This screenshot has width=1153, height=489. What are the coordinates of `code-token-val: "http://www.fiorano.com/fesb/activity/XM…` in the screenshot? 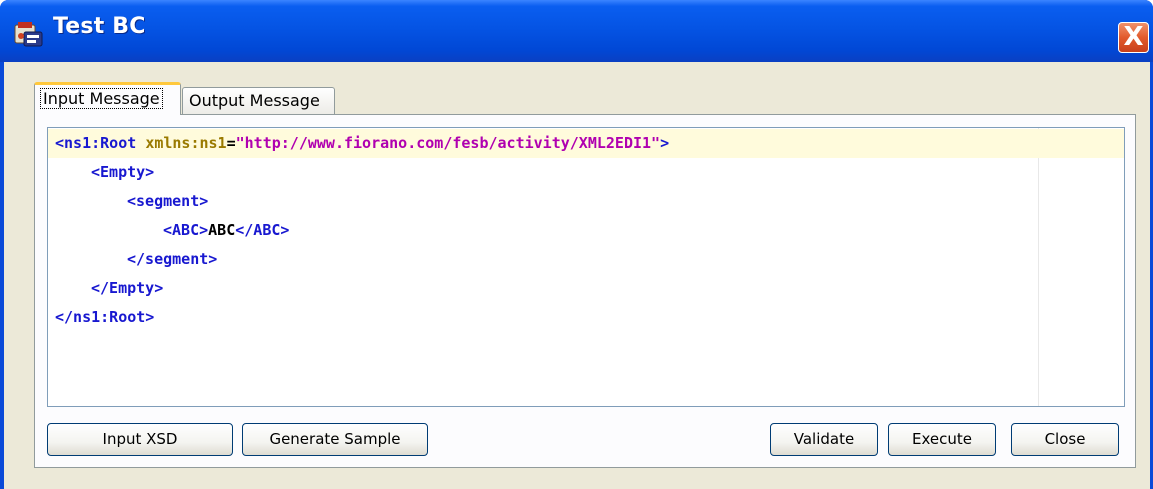 It's located at (448, 143).